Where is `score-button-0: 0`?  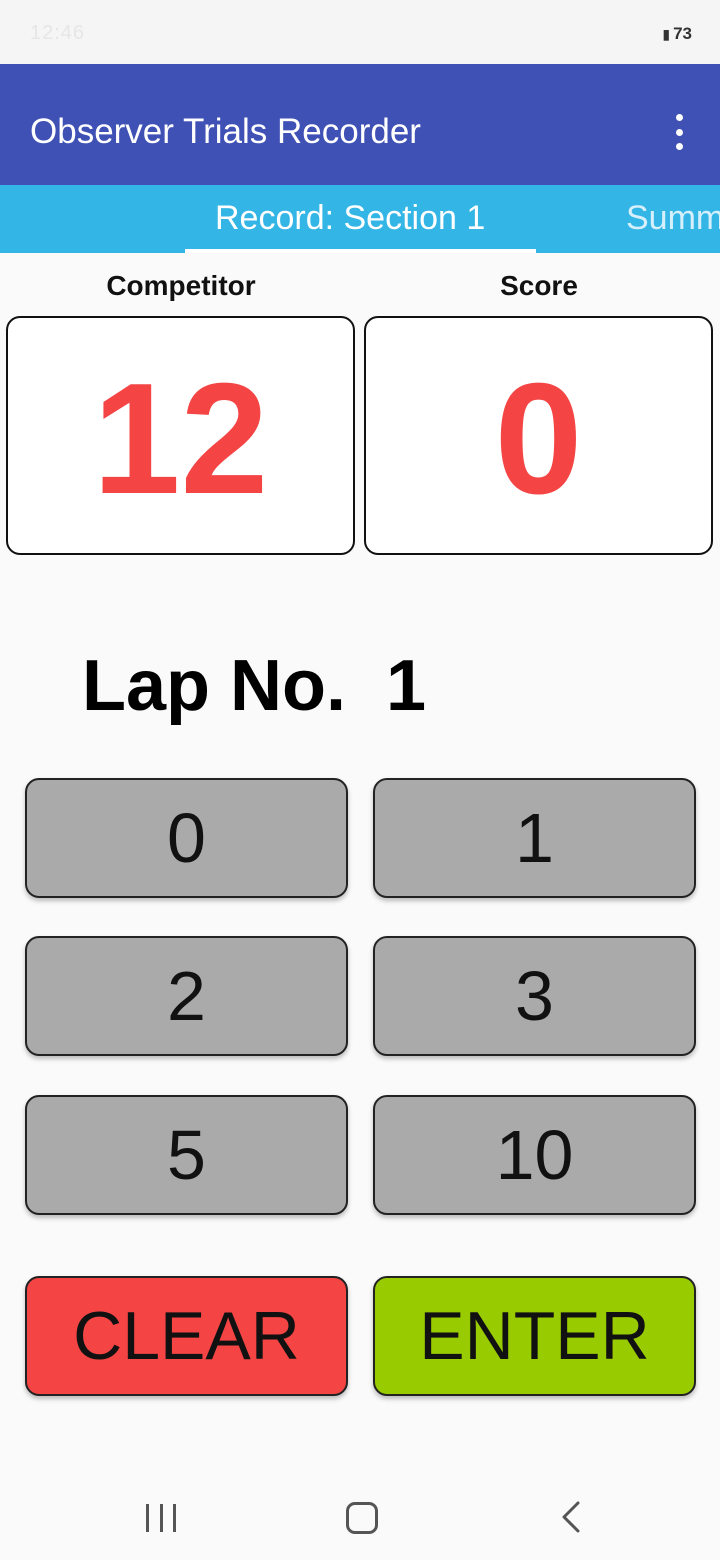
score-button-0: 0 is located at coordinates (186, 838).